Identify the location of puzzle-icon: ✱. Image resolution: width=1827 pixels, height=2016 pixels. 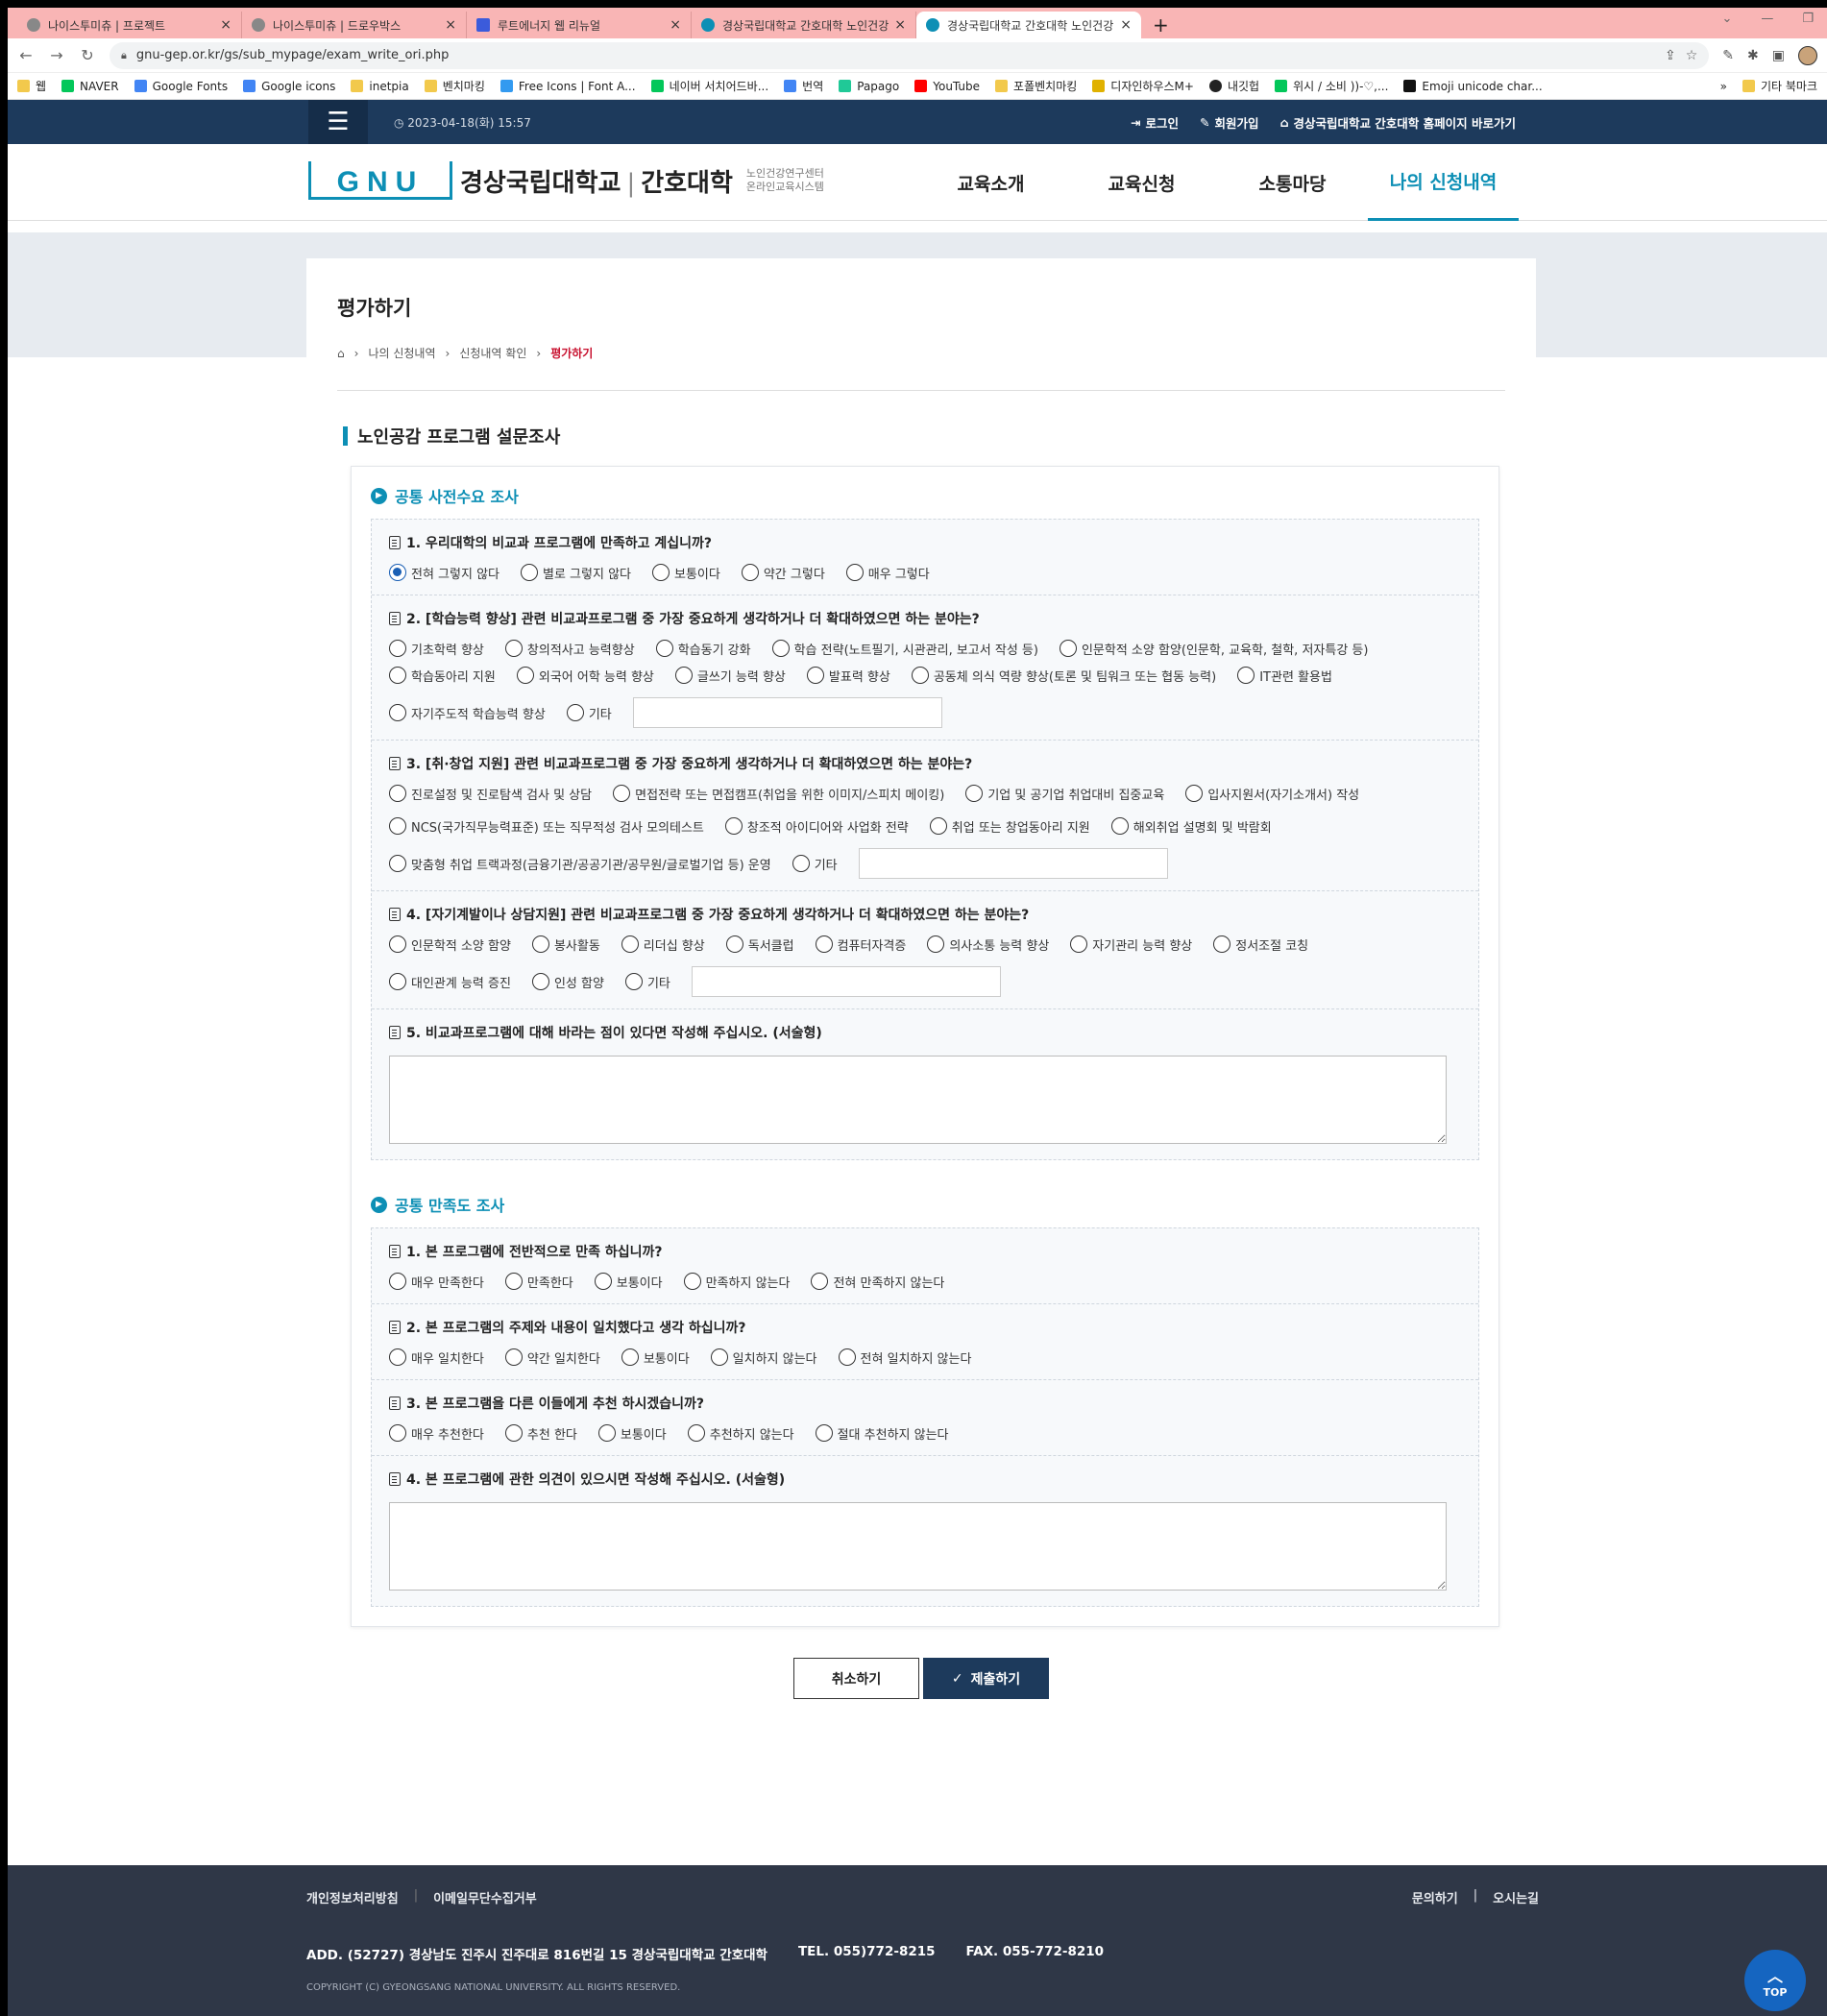
(1753, 55).